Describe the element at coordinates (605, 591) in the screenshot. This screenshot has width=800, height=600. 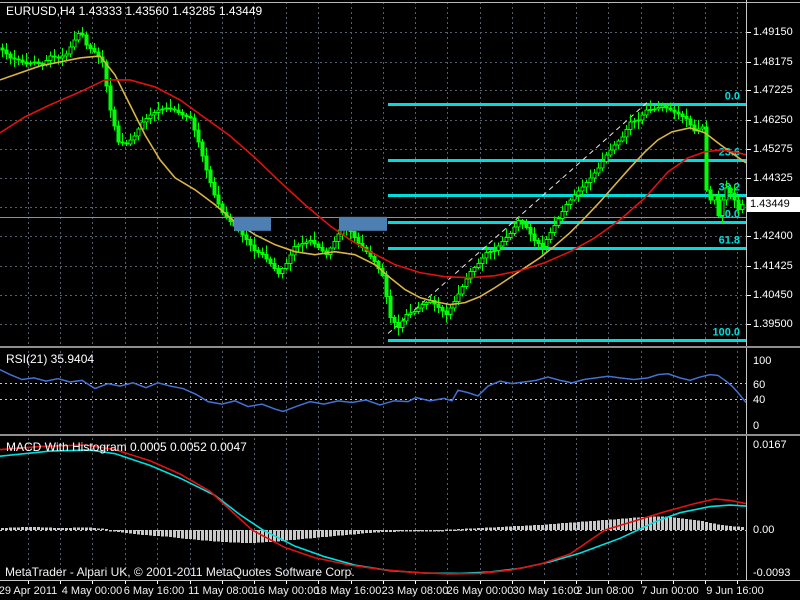
I see `time-axis-label: 2 Jun 08:00` at that location.